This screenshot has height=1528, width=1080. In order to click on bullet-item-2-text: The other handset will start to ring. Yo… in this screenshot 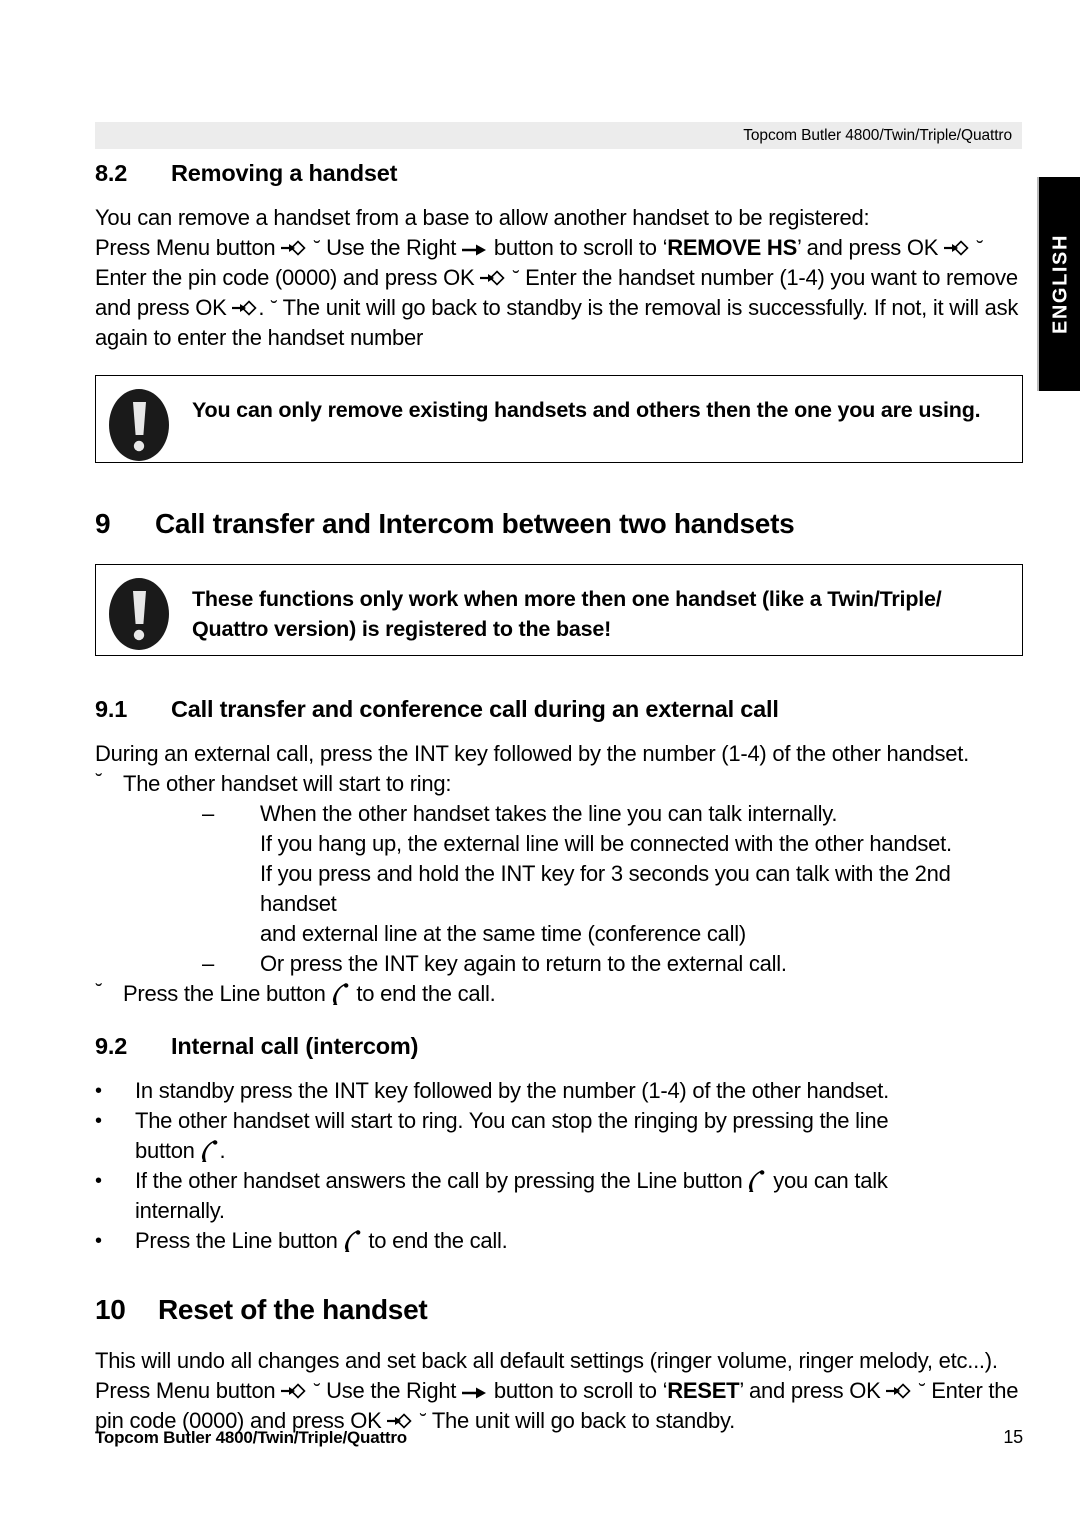, I will do `click(512, 1136)`.